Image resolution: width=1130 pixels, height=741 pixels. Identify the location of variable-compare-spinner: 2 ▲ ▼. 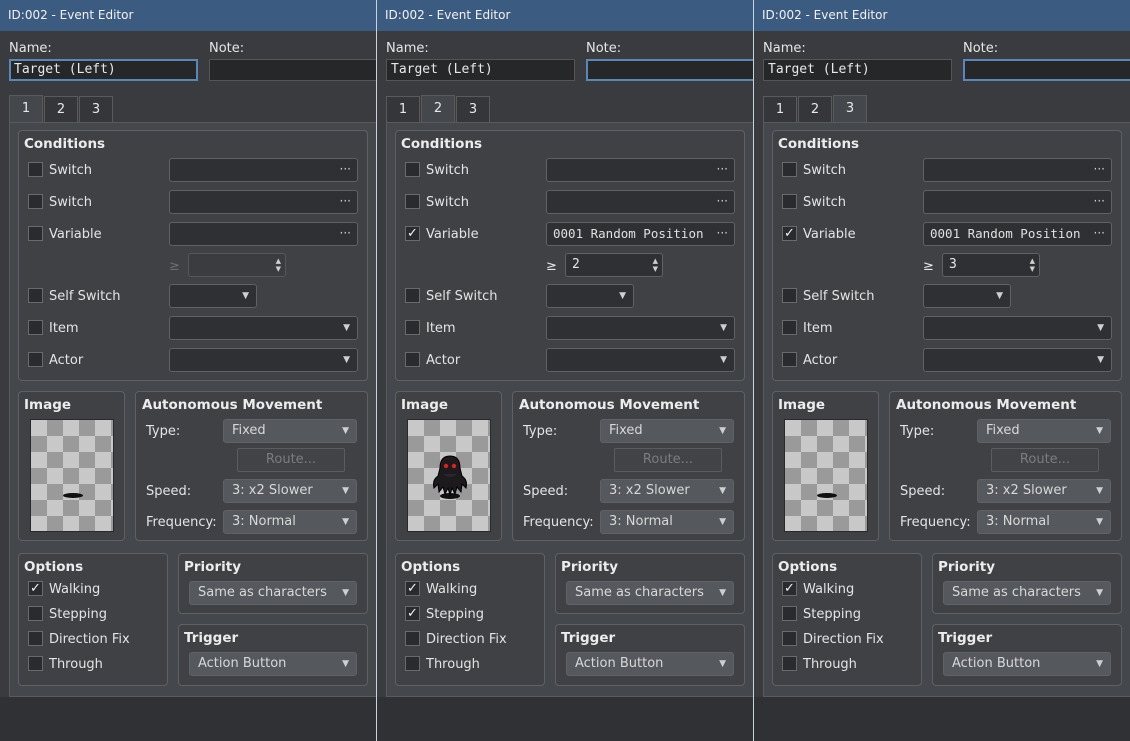
(614, 265).